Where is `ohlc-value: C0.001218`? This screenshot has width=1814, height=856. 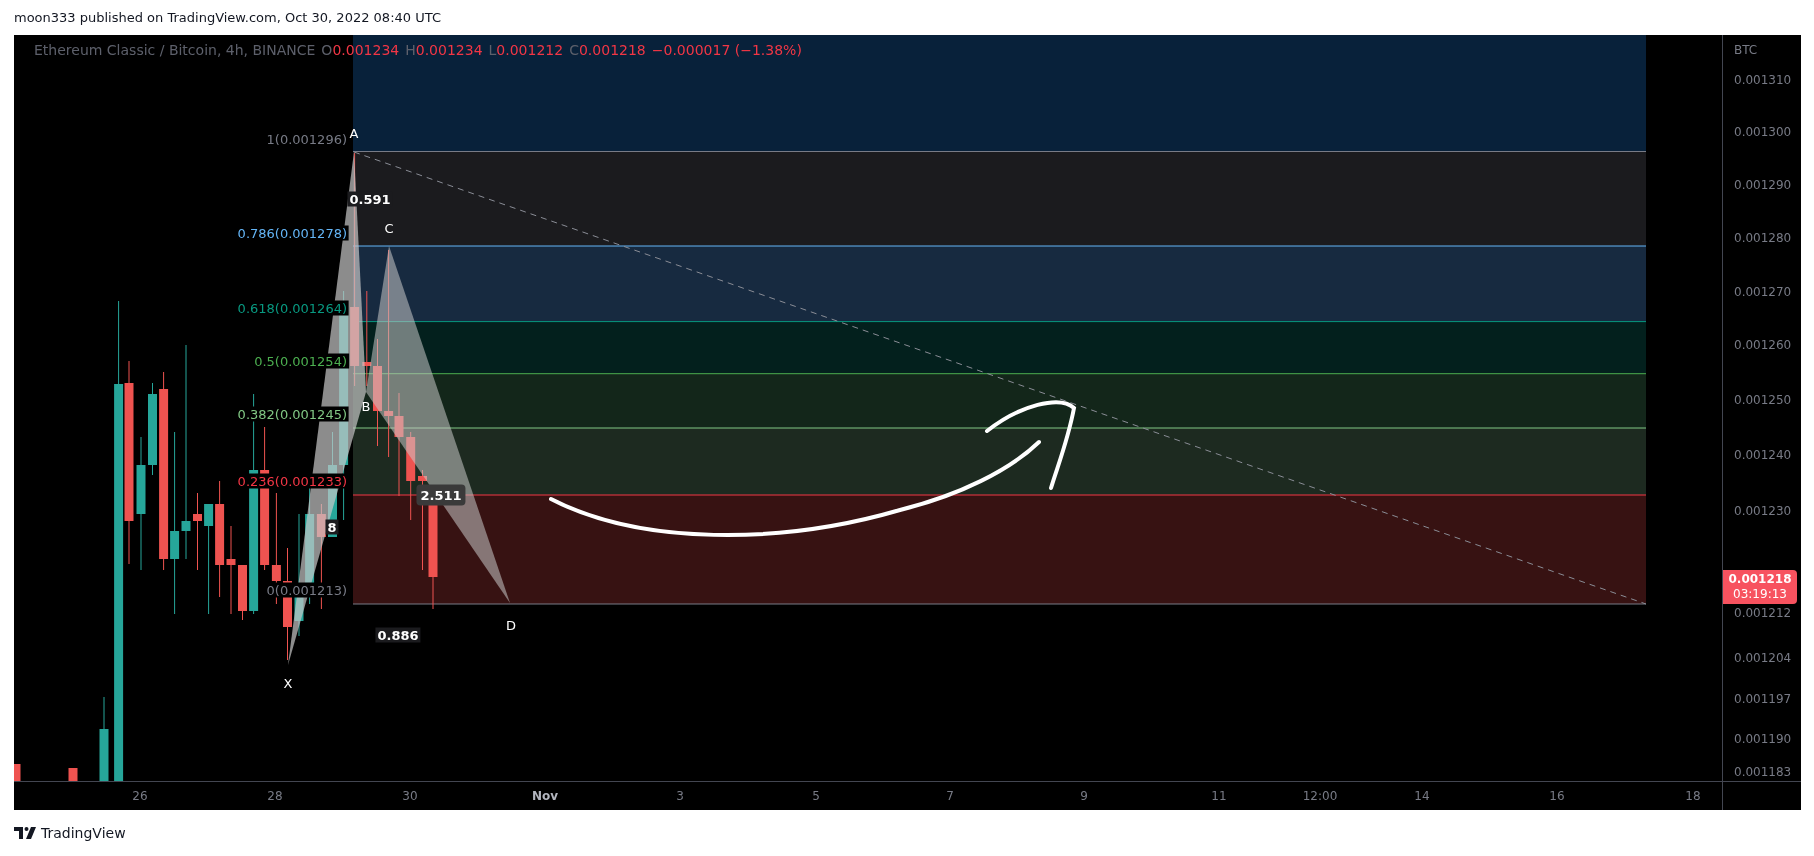
ohlc-value: C0.001218 is located at coordinates (607, 50).